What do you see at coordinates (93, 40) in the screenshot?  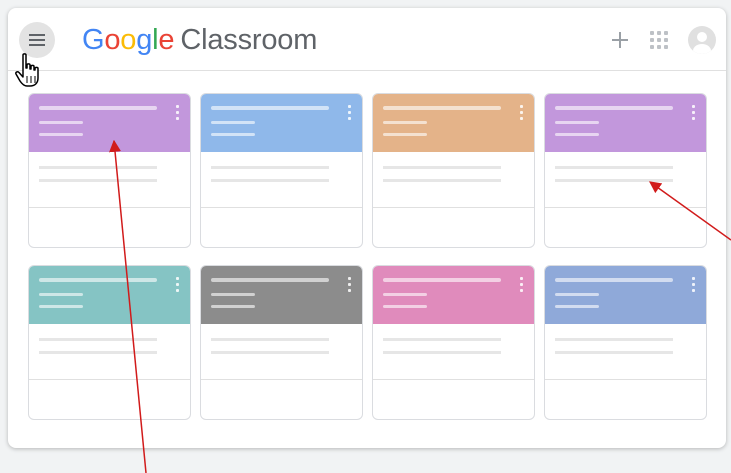 I see `logo-letter: G` at bounding box center [93, 40].